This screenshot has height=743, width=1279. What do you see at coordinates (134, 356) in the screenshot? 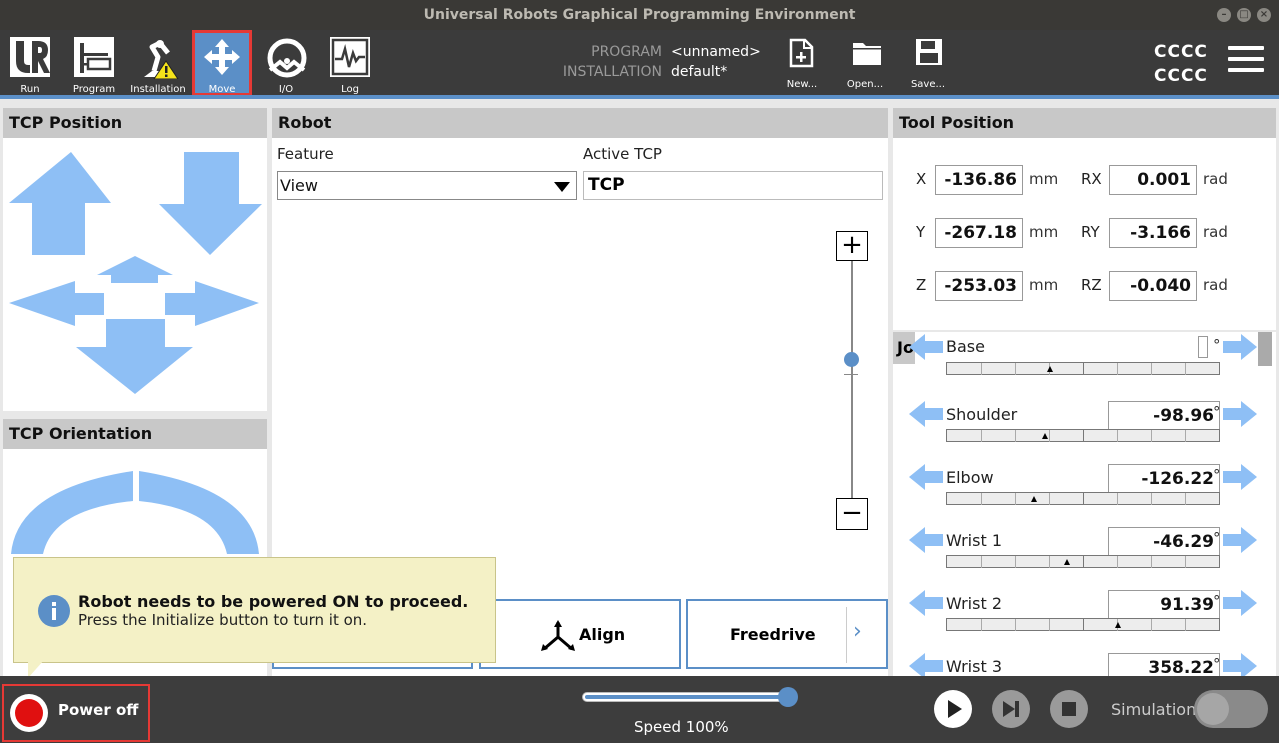
I see `move-backward-arrow-icon` at bounding box center [134, 356].